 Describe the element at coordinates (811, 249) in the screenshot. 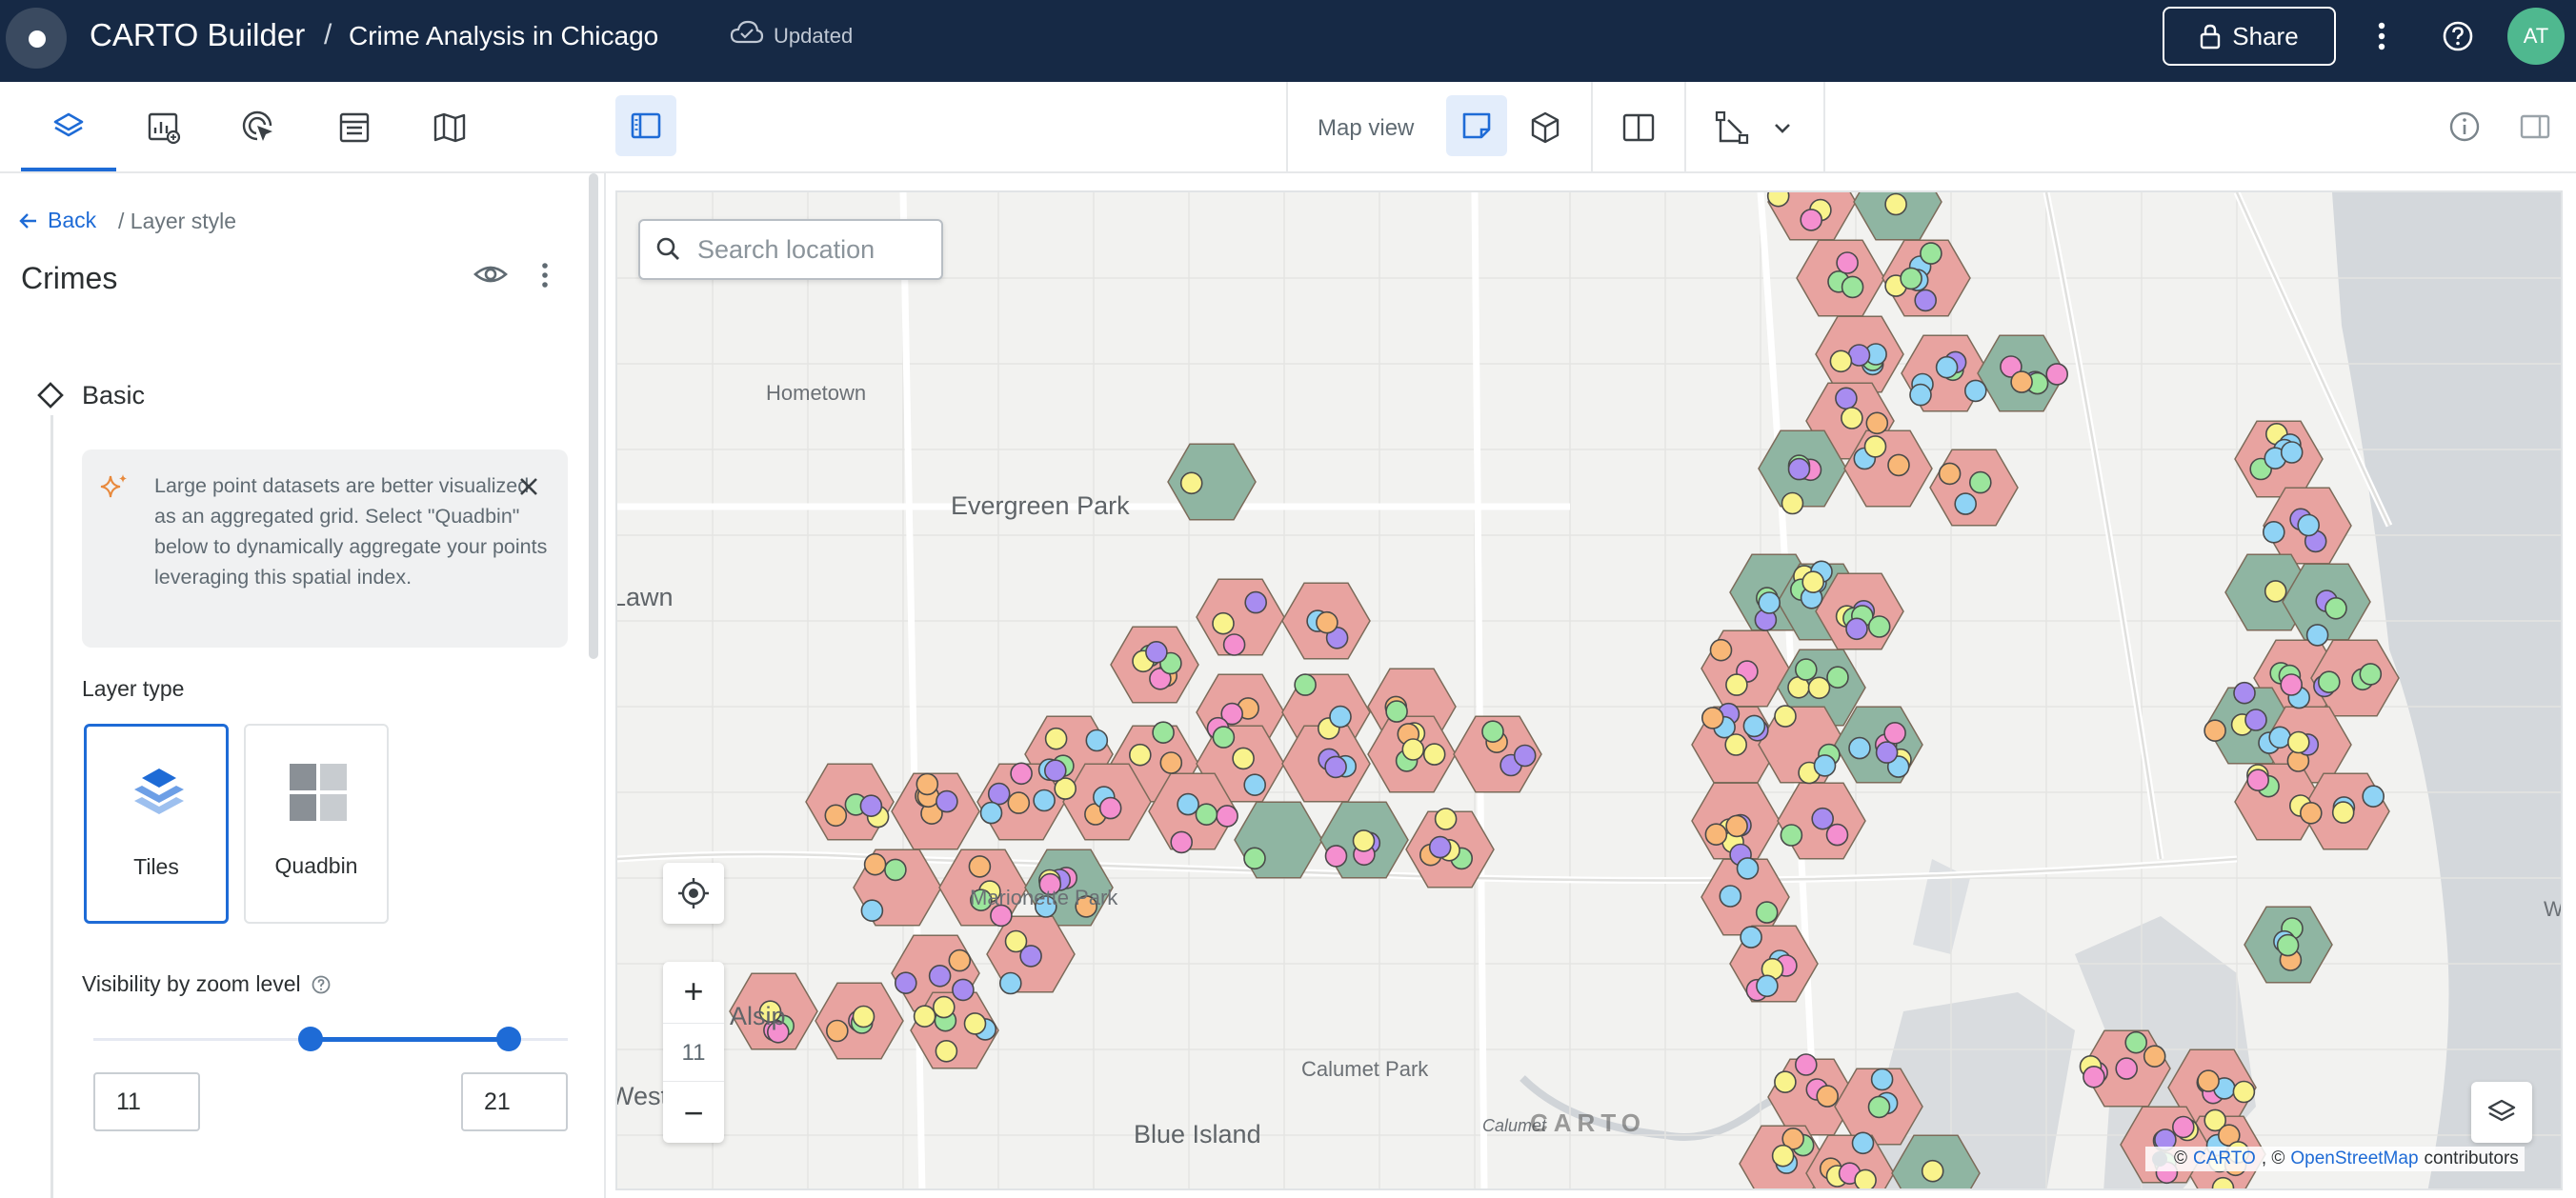

I see `search-input` at that location.